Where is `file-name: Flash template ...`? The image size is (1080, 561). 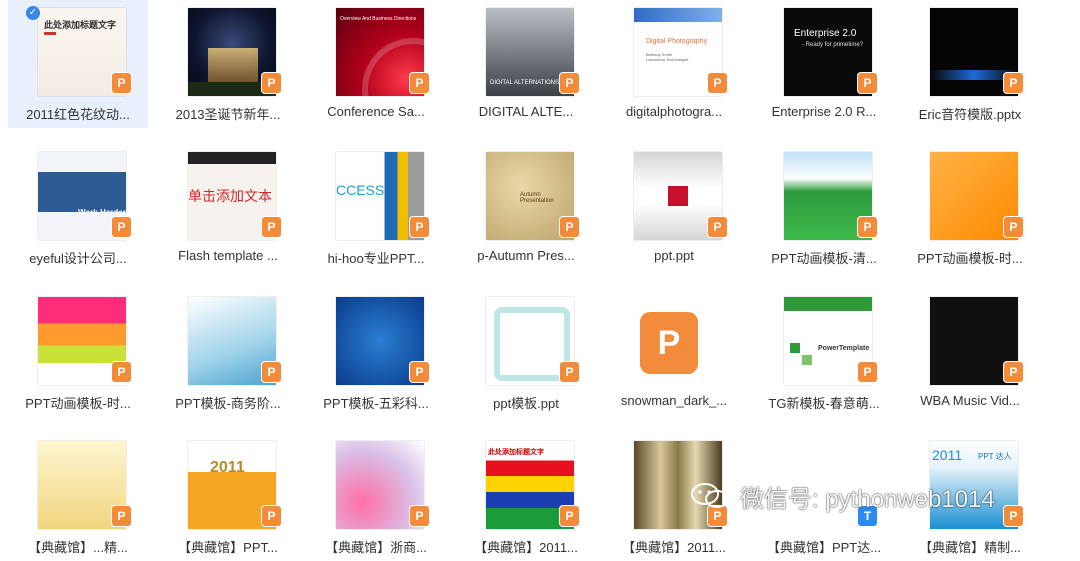 file-name: Flash template ... is located at coordinates (228, 255).